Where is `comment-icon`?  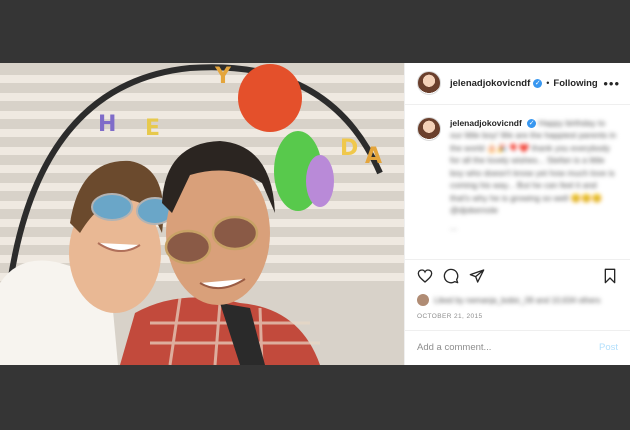 comment-icon is located at coordinates (451, 276).